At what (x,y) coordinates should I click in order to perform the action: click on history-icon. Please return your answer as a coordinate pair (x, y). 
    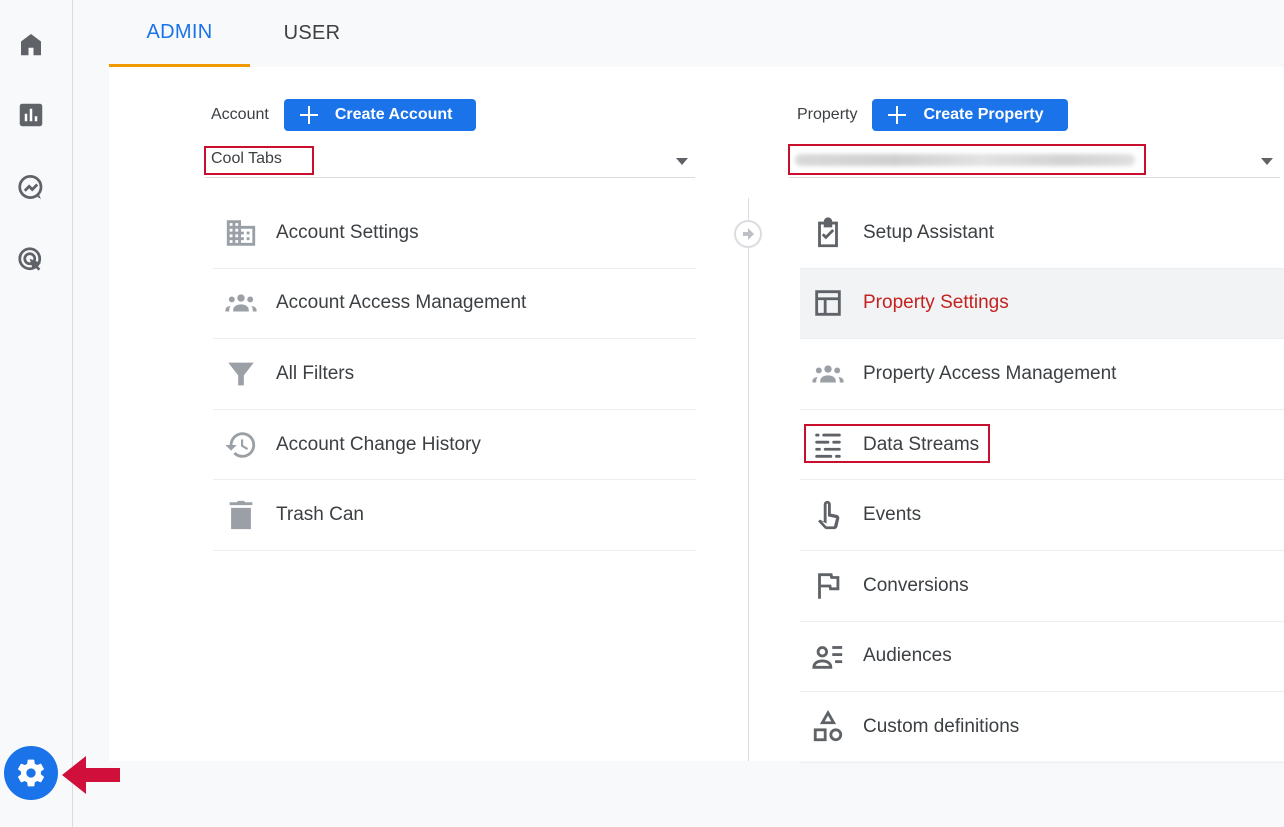
    Looking at the image, I should click on (241, 445).